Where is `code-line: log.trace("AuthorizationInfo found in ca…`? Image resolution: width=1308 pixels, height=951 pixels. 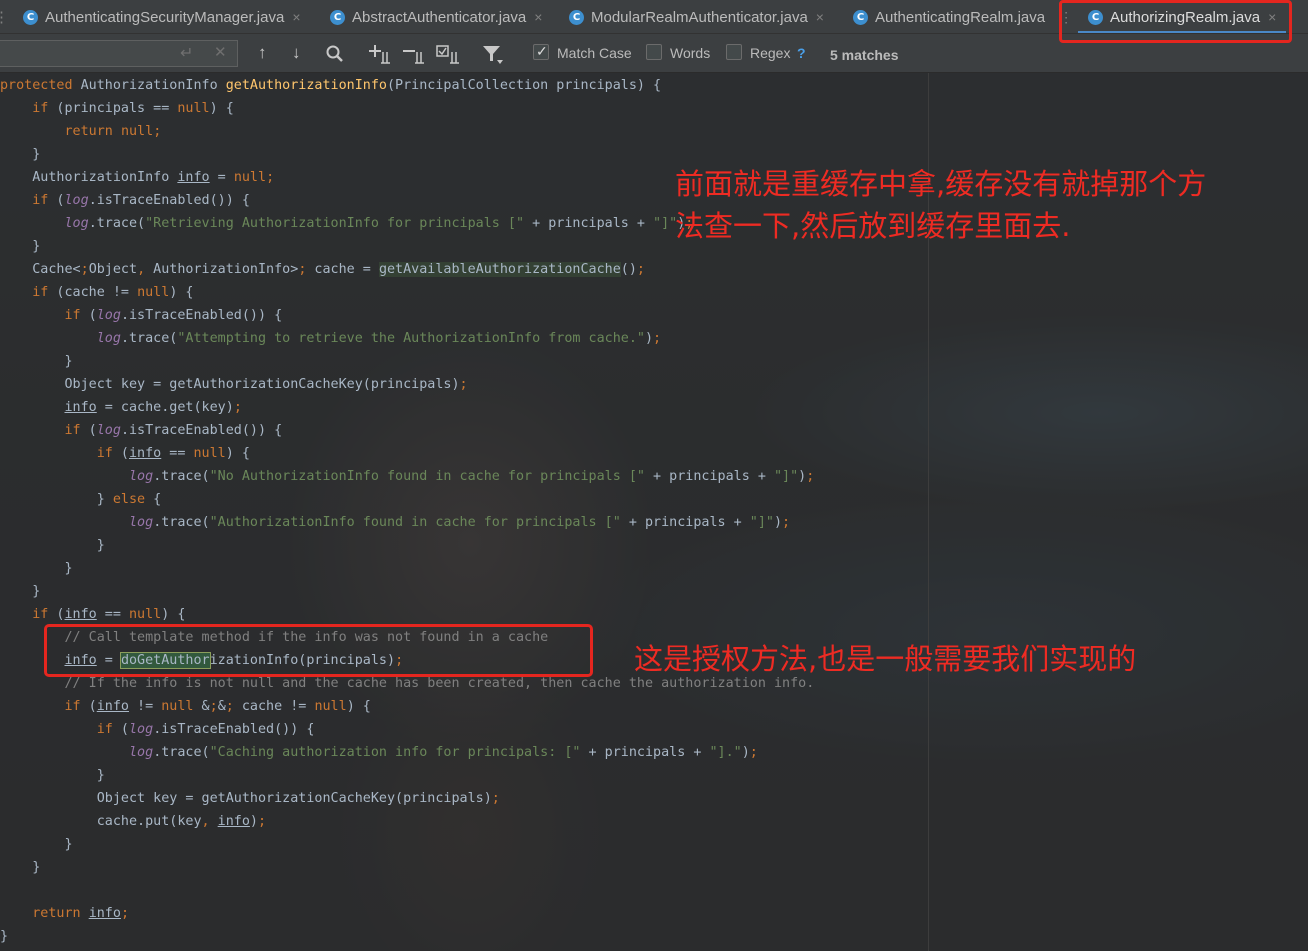
code-line: log.trace("AuthorizationInfo found in ca… is located at coordinates (395, 522).